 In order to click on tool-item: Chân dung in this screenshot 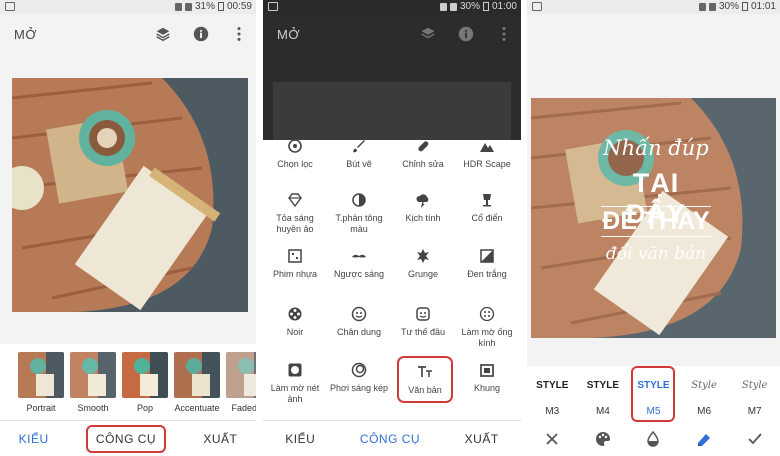, I will do `click(359, 322)`.